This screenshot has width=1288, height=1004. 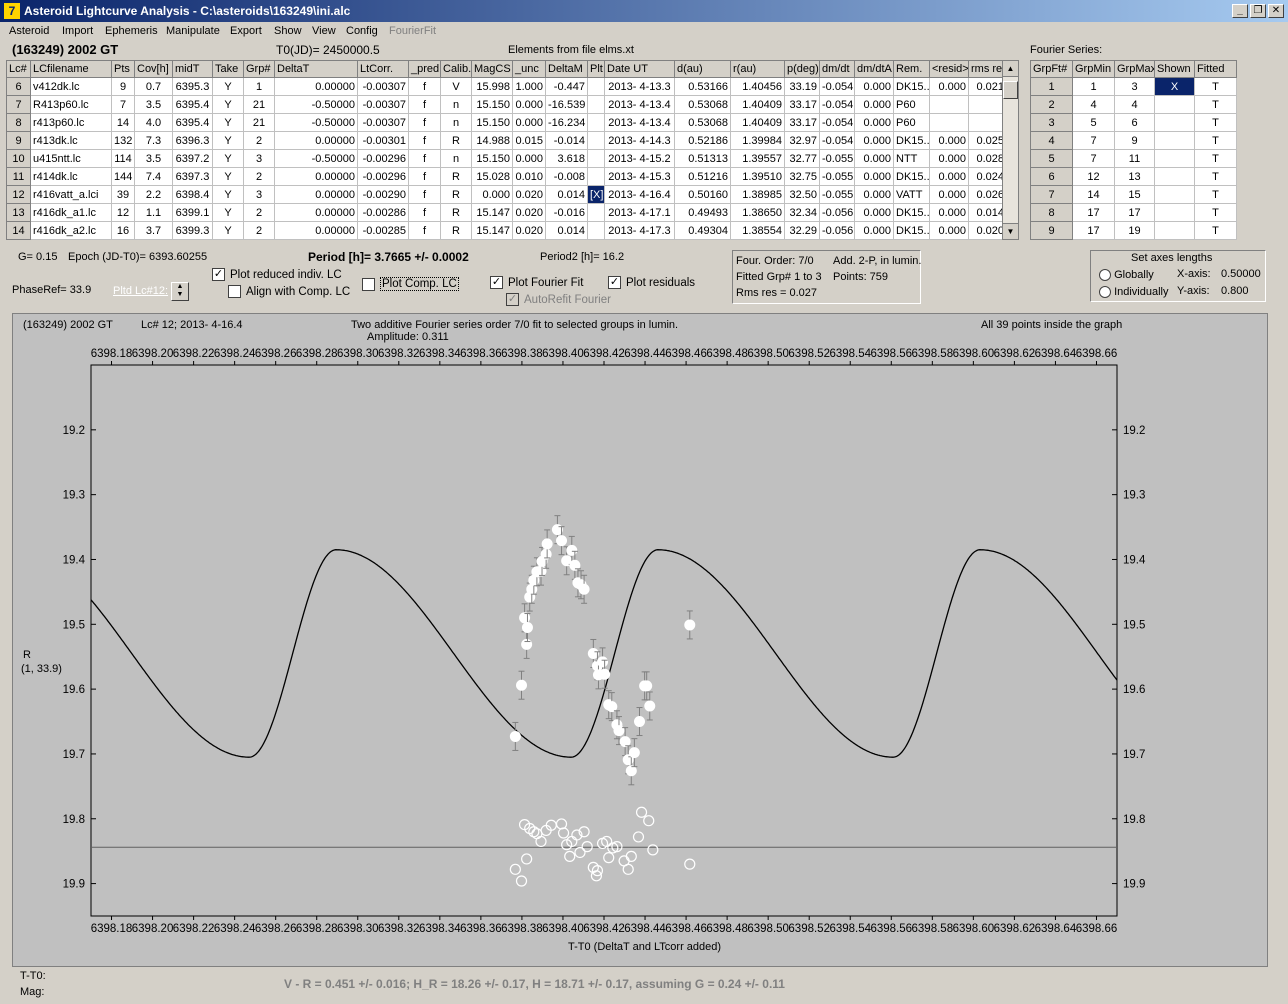 I want to click on lc-cell: 0.51216, so click(x=702, y=176).